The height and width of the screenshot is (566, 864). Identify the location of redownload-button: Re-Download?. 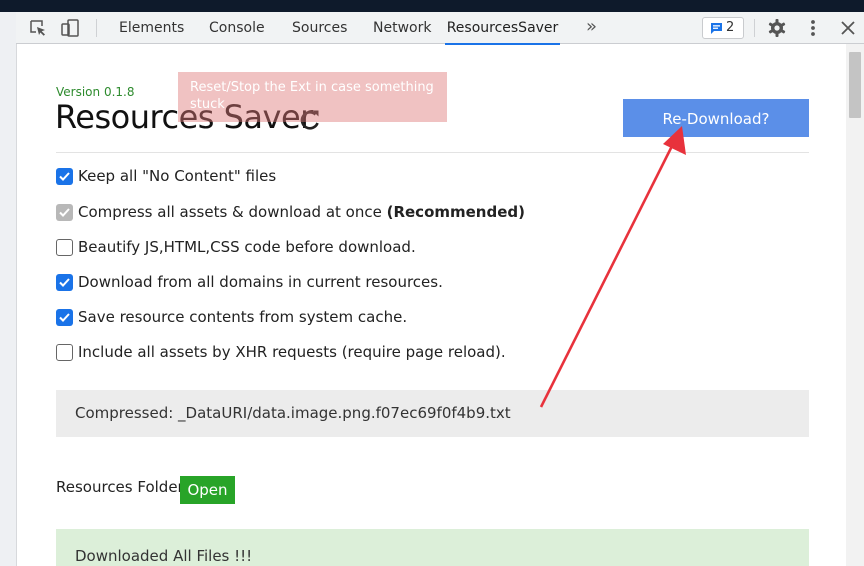
(716, 118).